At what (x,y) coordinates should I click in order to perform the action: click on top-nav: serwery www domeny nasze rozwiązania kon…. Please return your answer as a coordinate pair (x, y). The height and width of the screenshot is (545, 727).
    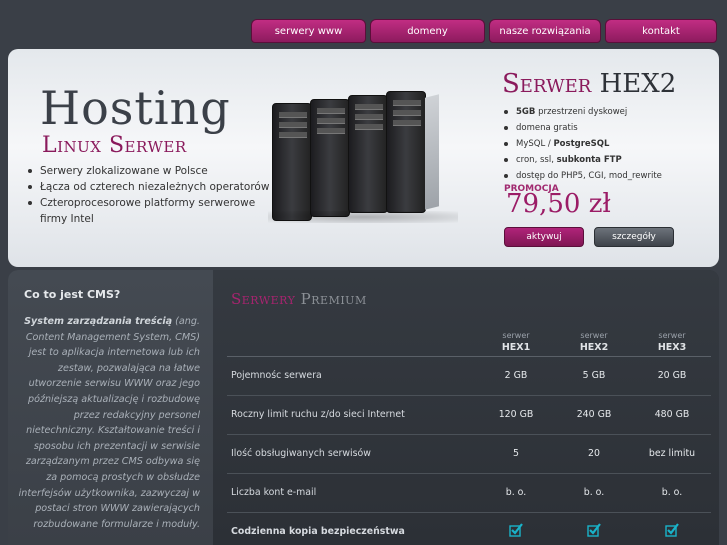
    Looking at the image, I should click on (484, 31).